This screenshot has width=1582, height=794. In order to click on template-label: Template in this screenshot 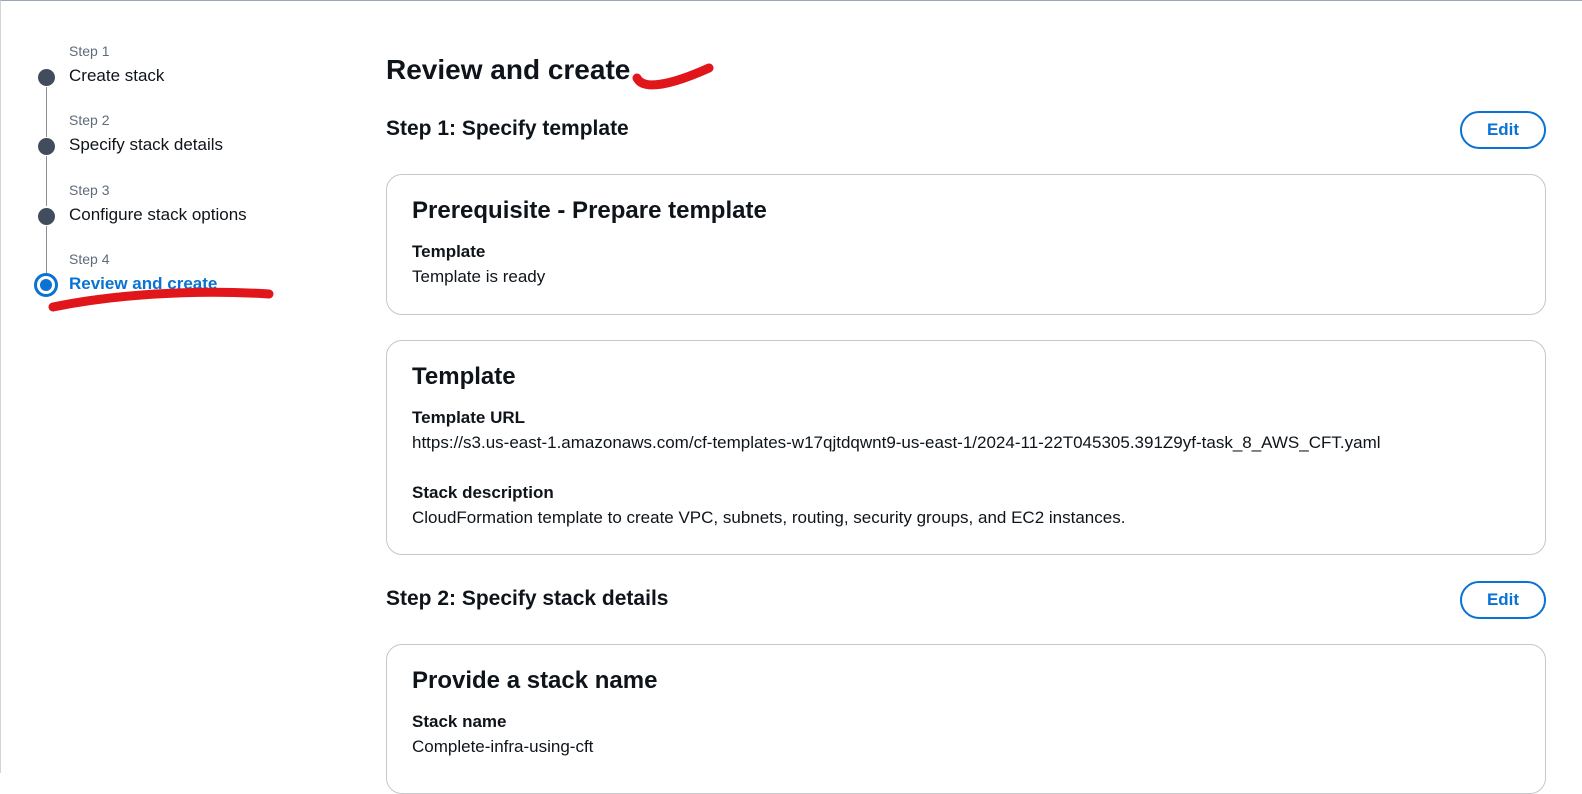, I will do `click(449, 251)`.